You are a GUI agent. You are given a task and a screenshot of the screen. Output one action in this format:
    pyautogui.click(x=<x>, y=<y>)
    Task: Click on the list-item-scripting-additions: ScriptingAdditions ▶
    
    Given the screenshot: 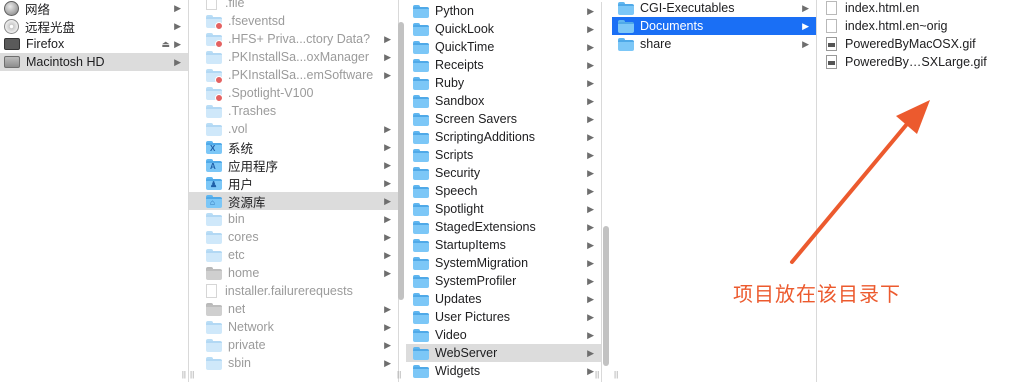 What is the action you would take?
    pyautogui.click(x=503, y=137)
    